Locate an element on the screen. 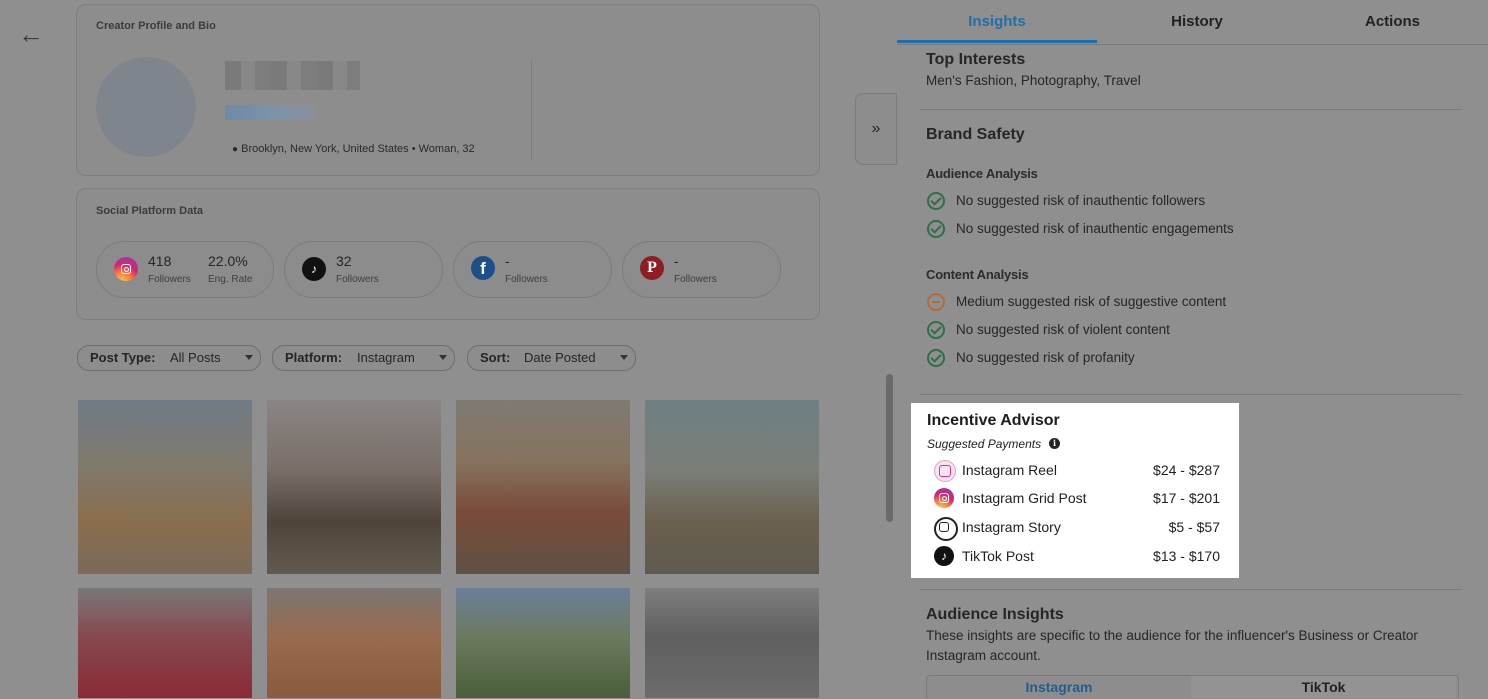  brand-safety-title: Brand Safety is located at coordinates (975, 134).